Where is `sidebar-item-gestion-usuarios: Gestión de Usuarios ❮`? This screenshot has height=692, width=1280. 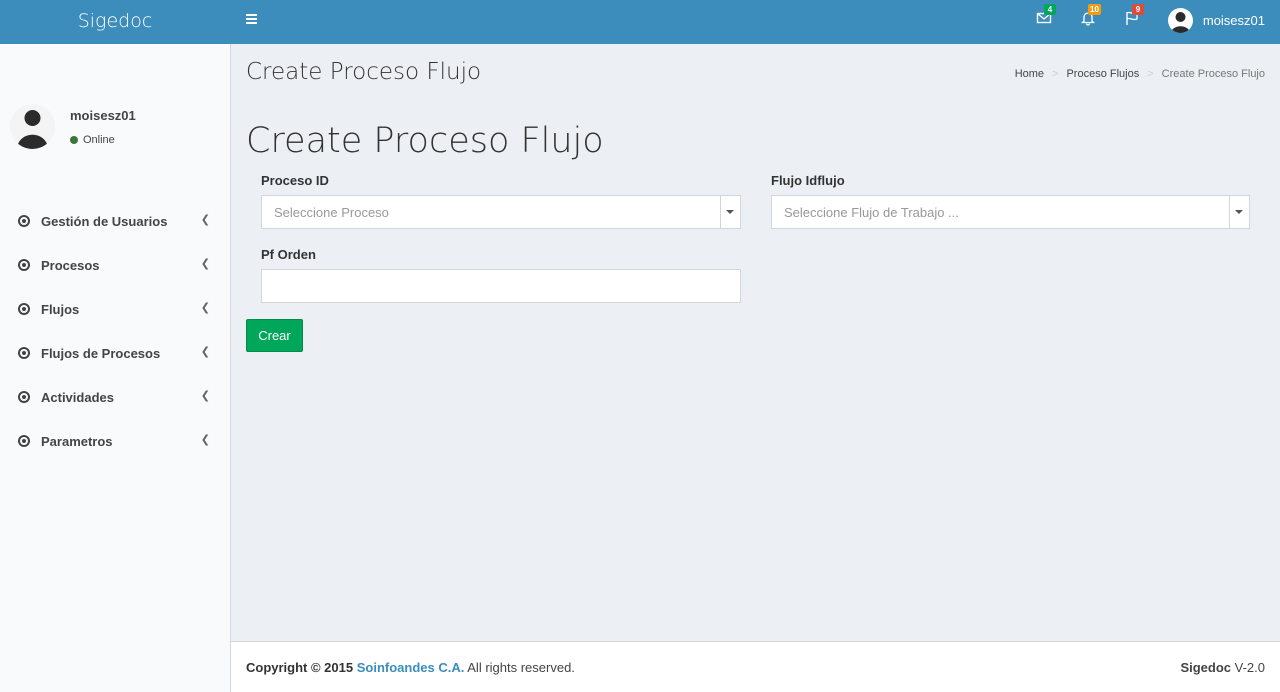 sidebar-item-gestion-usuarios: Gestión de Usuarios ❮ is located at coordinates (115, 221).